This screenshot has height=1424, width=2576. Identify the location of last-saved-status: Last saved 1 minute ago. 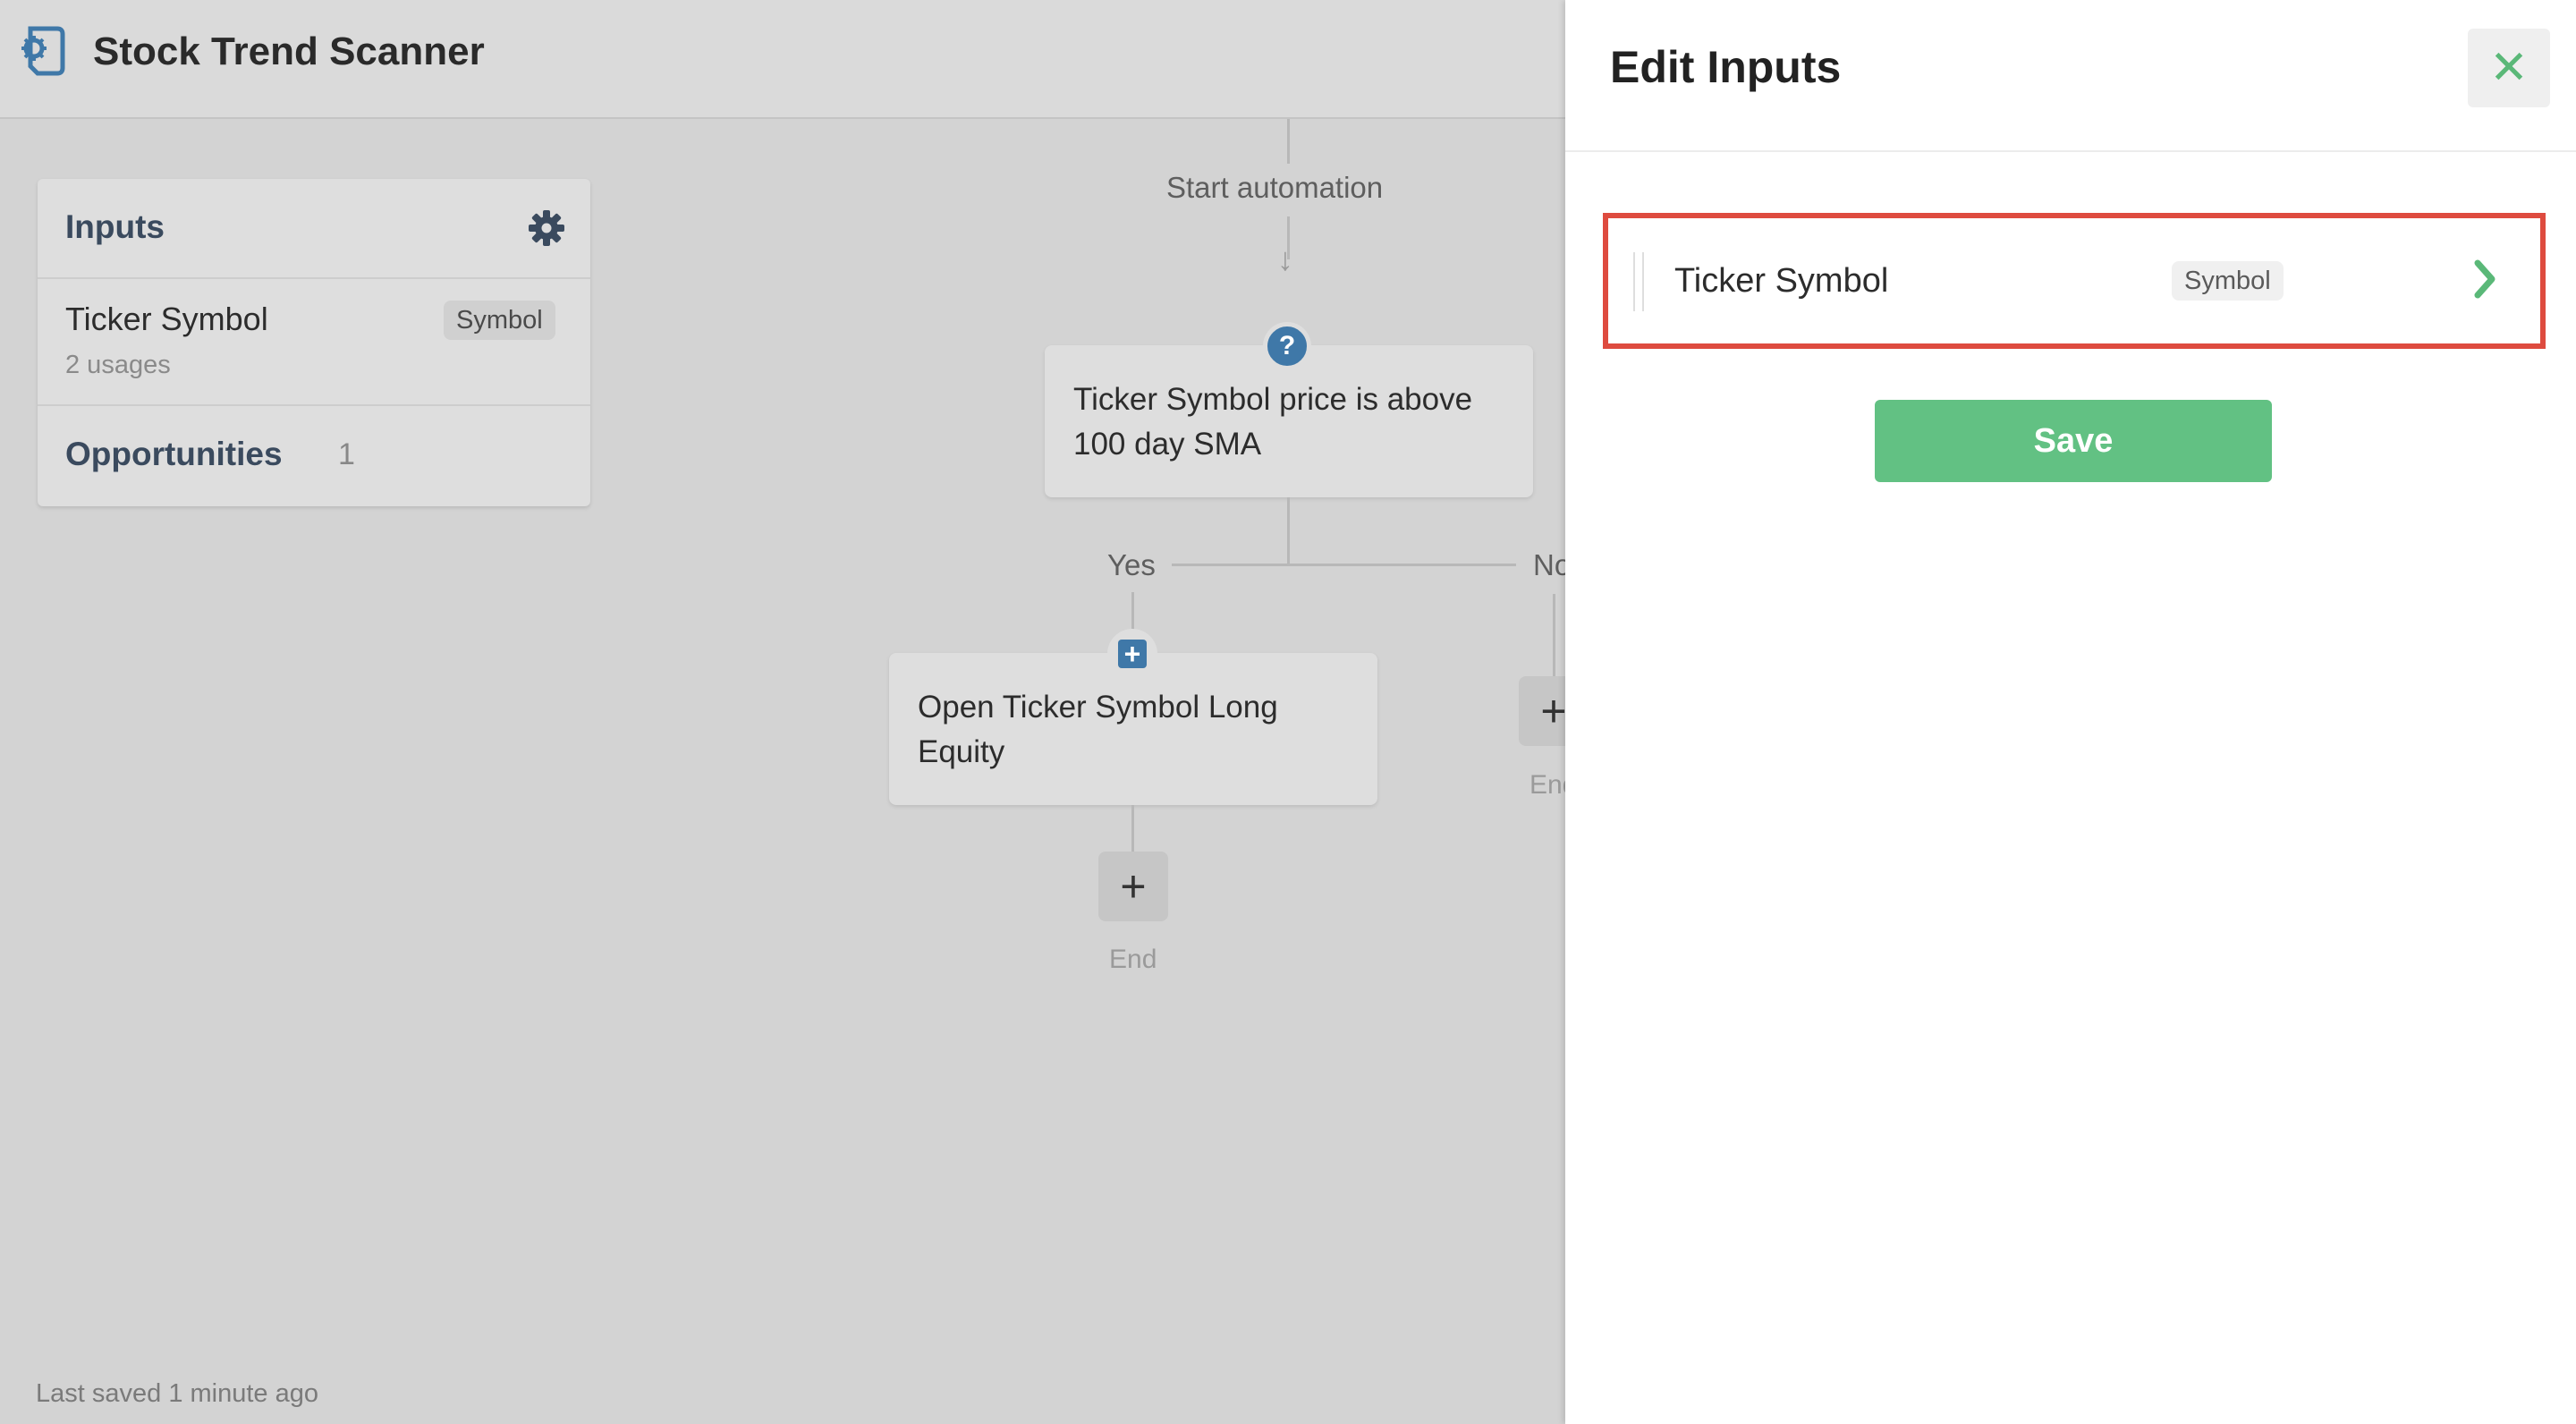
(177, 1393).